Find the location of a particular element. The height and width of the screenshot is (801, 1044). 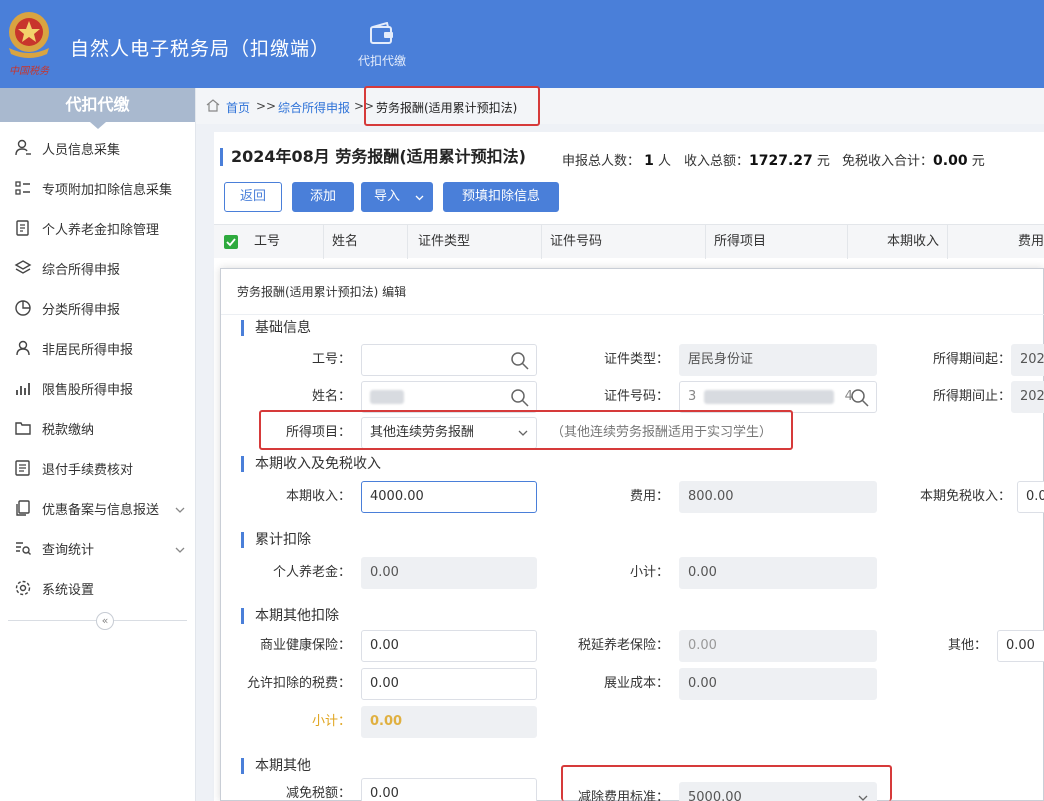

sidebar-item: 退付手续费核对 is located at coordinates (97, 468).